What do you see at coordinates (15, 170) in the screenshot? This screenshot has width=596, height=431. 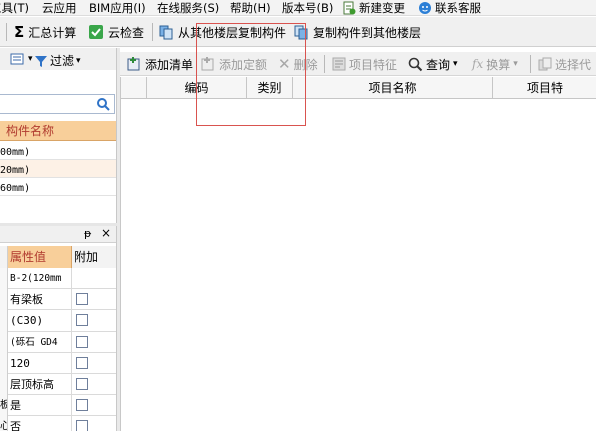 I see `component-name: 20mm)` at bounding box center [15, 170].